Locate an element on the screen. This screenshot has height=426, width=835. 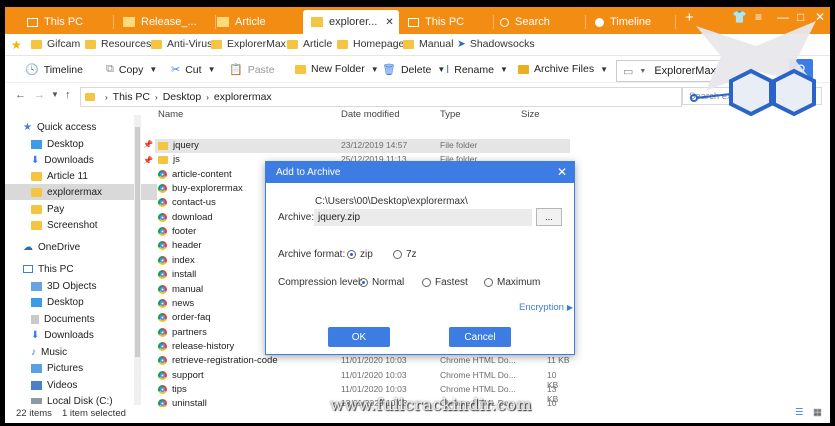
format-label: Archive format: is located at coordinates (312, 254).